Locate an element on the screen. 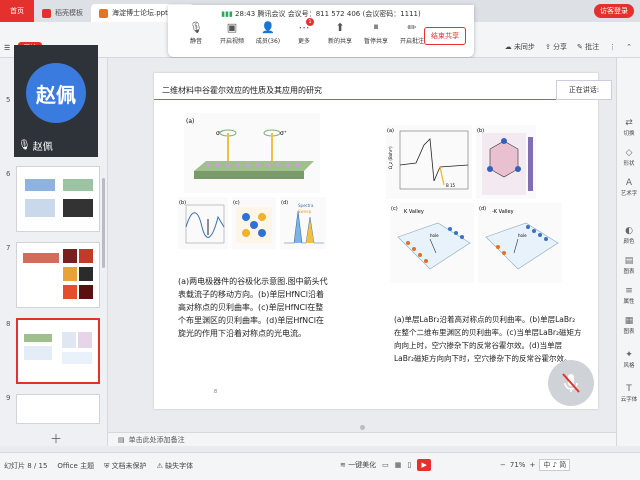  notes-icon: ▤ is located at coordinates (121, 439).